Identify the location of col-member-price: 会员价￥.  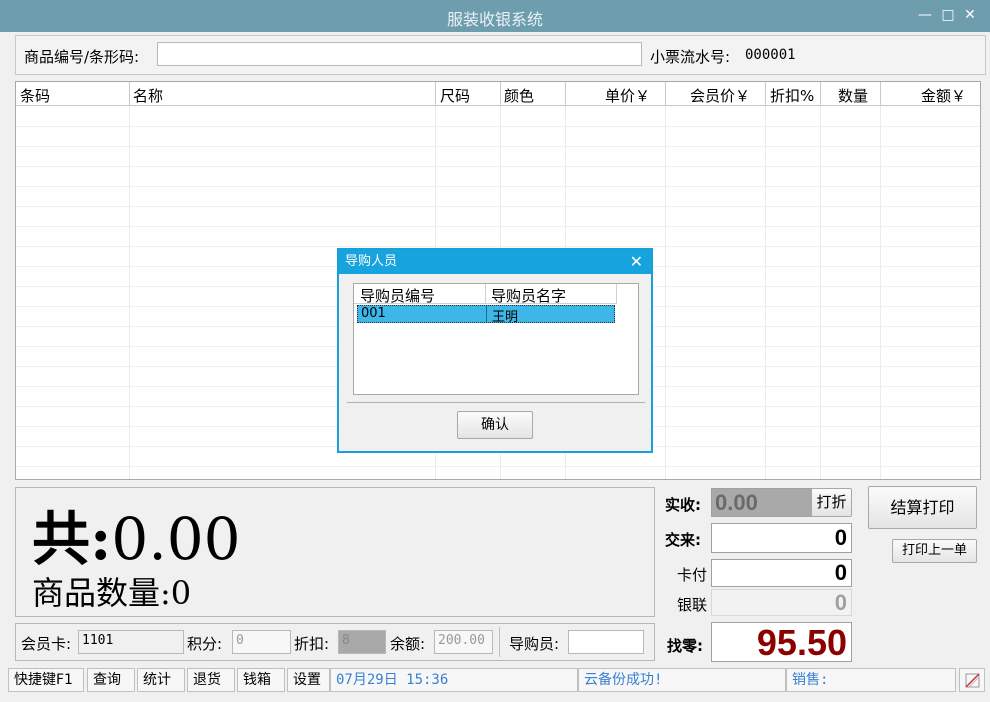
(720, 95).